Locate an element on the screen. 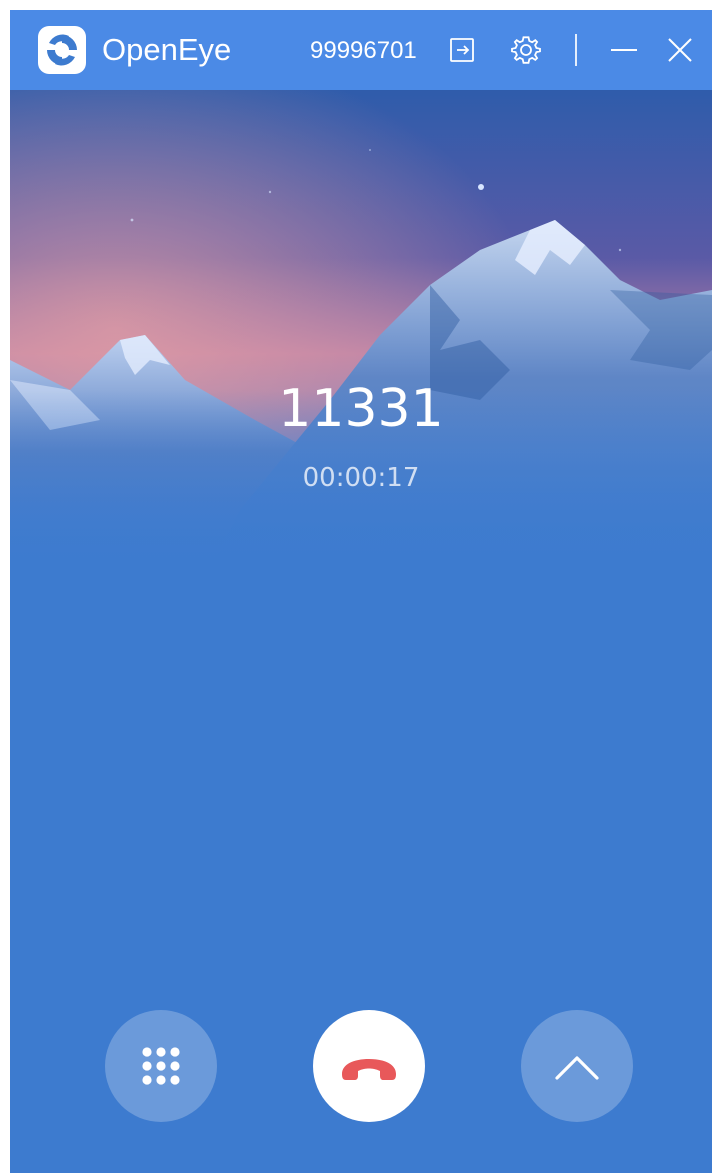 This screenshot has width=712, height=1173. app-title: OpenEye is located at coordinates (167, 49).